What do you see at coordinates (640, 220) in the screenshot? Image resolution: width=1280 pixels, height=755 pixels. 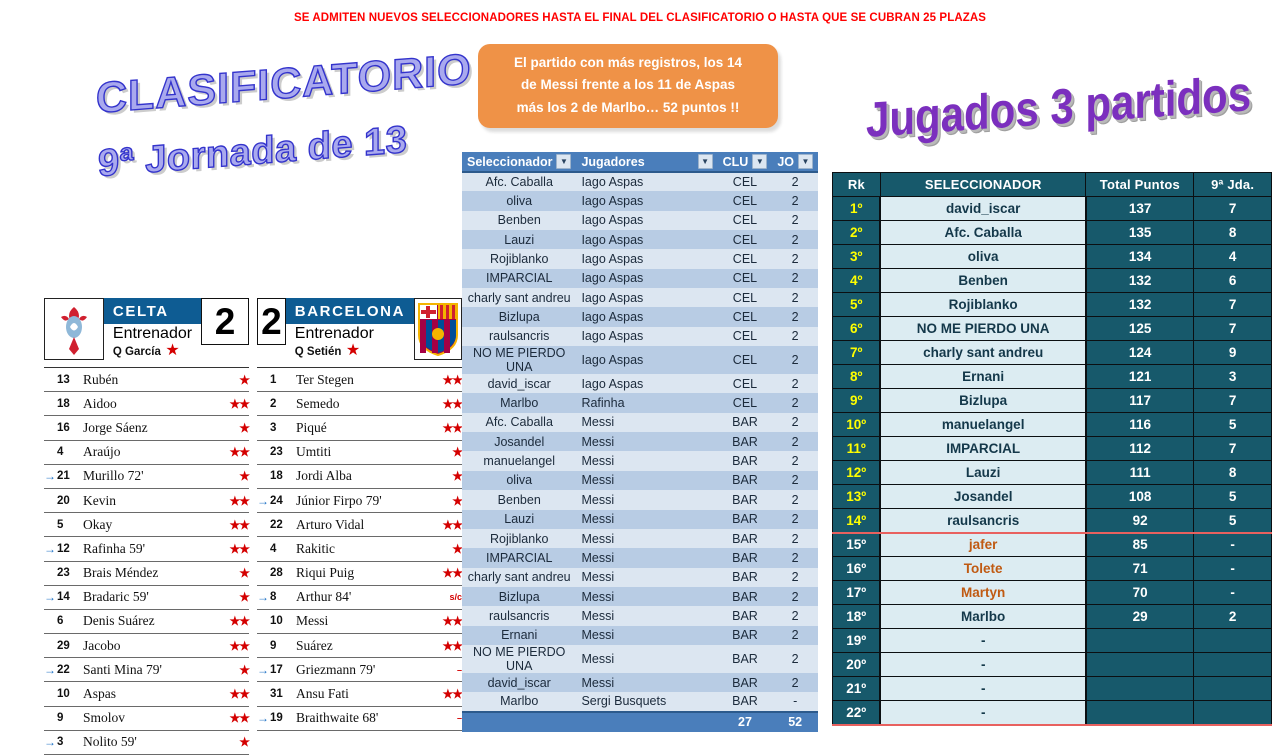 I see `table-row: Benben Iago Aspas CEL 2` at bounding box center [640, 220].